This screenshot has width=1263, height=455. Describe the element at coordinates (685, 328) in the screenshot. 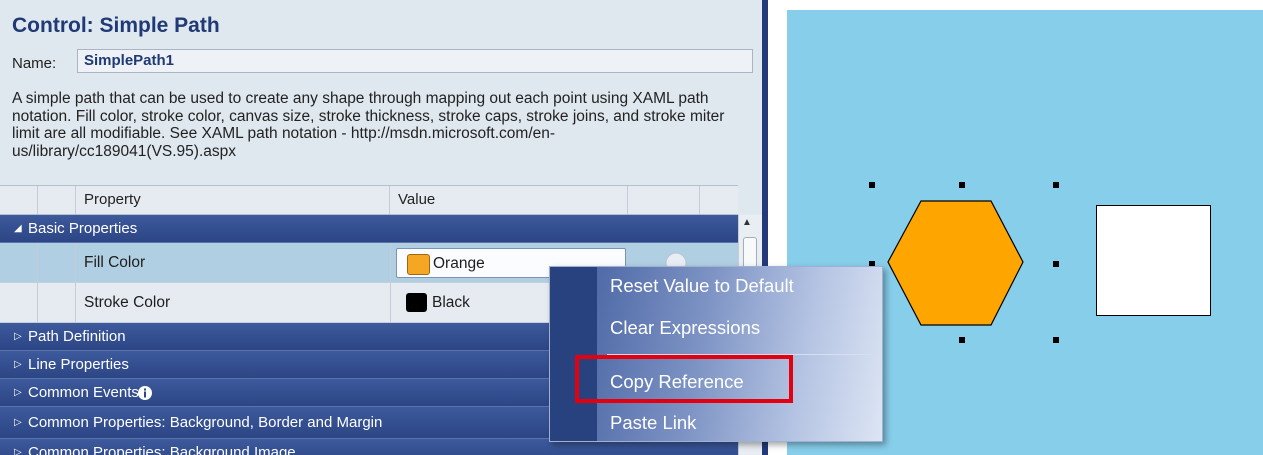

I see `menu-item-clear-expressions: Clear Expressions` at that location.